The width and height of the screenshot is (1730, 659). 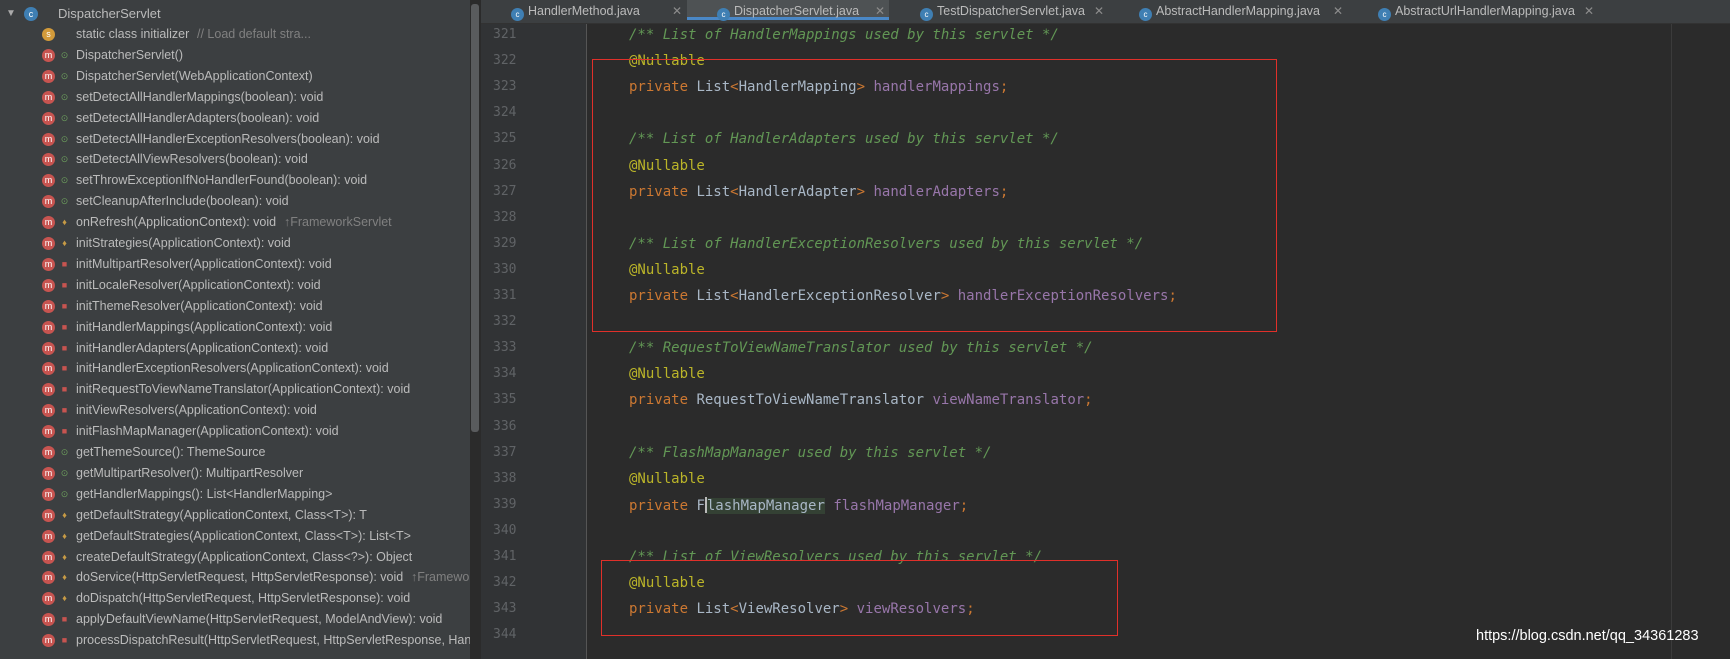 What do you see at coordinates (799, 505) in the screenshot?
I see `code-line: private FlashMapManager flashMapManager;` at bounding box center [799, 505].